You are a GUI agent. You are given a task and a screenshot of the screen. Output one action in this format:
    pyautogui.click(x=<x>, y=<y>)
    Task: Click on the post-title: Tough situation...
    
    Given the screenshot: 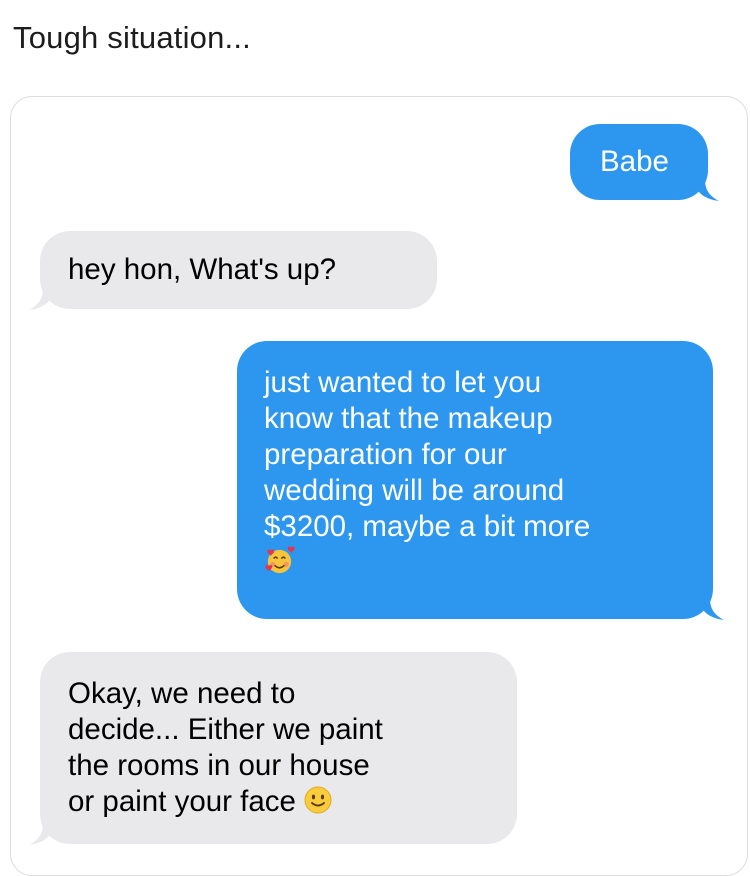 What is the action you would take?
    pyautogui.click(x=132, y=37)
    